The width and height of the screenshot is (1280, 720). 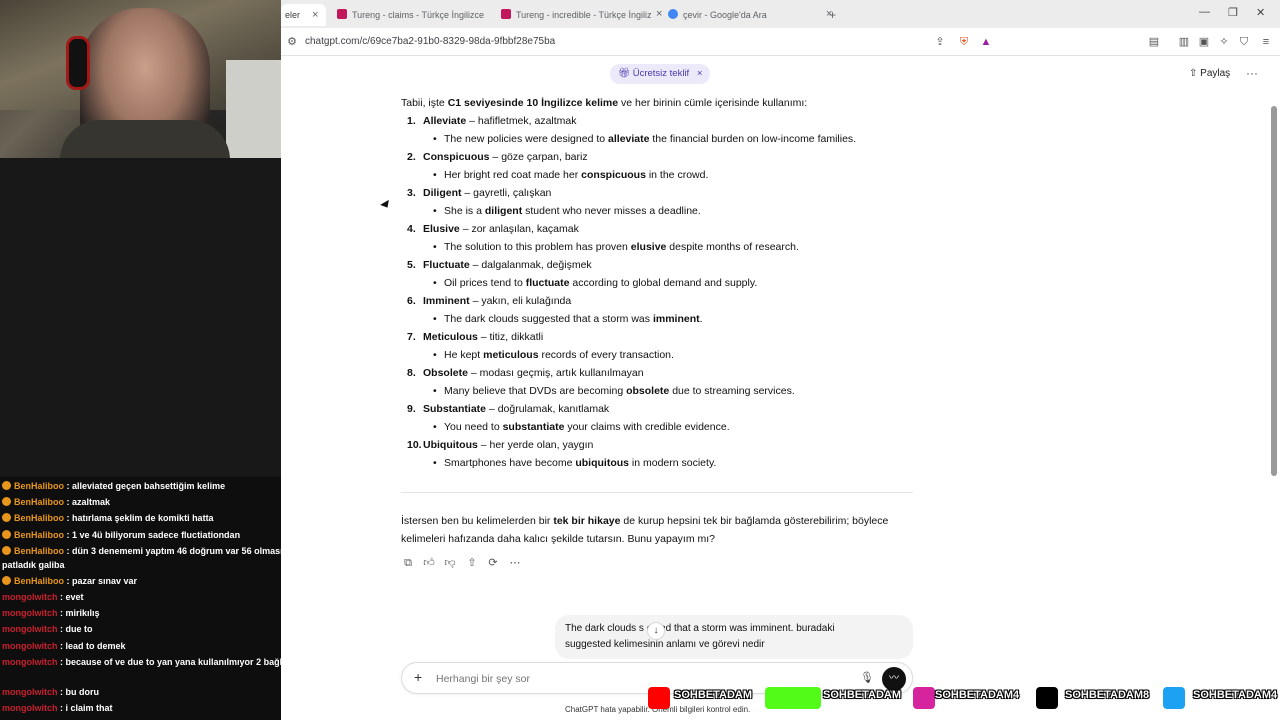 What do you see at coordinates (510, 463) in the screenshot?
I see `example-text: Smartphones have become` at bounding box center [510, 463].